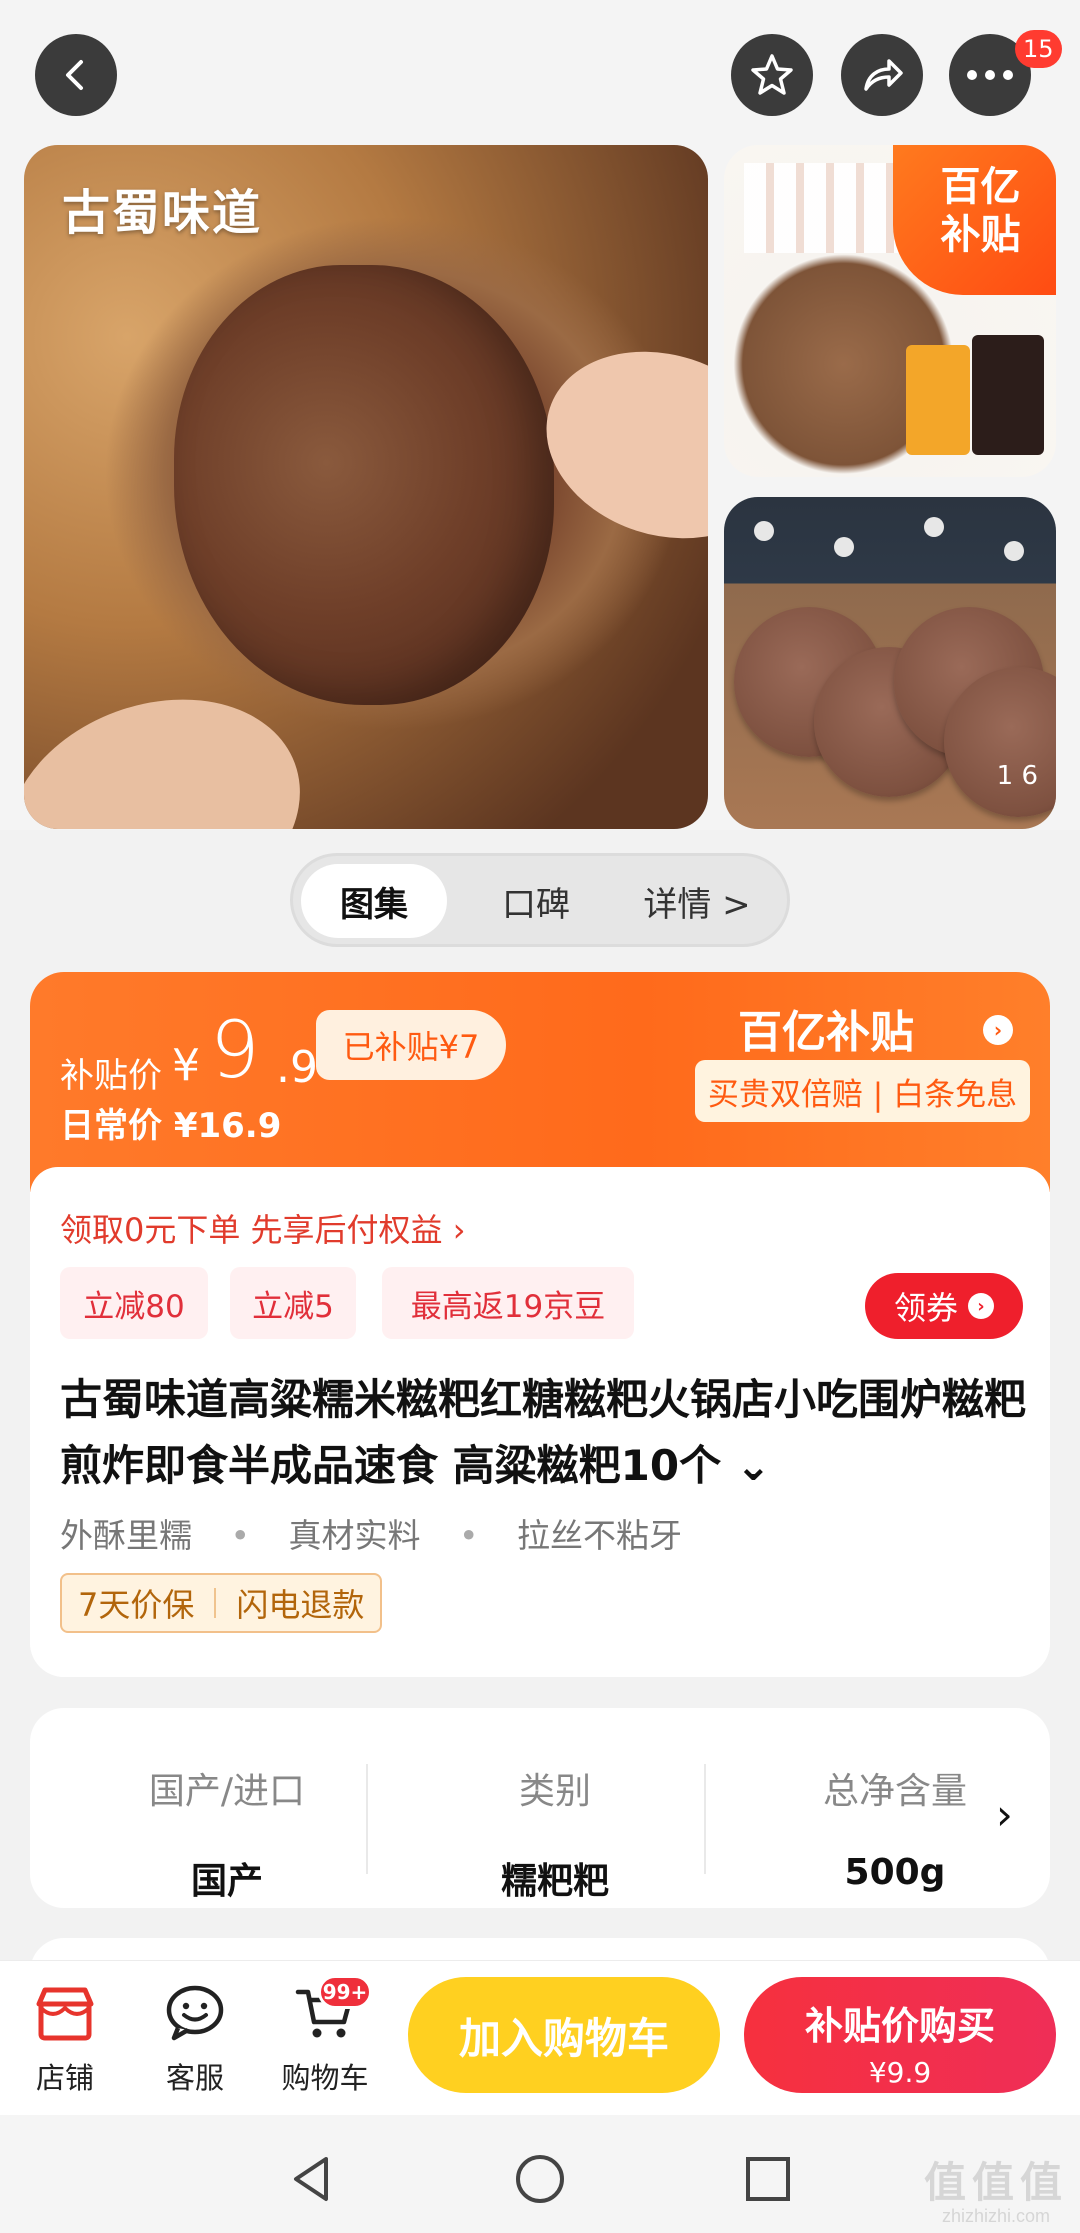 The width and height of the screenshot is (1080, 2233). Describe the element at coordinates (508, 1303) in the screenshot. I see `jingdou-chip: 最高返19京豆` at that location.